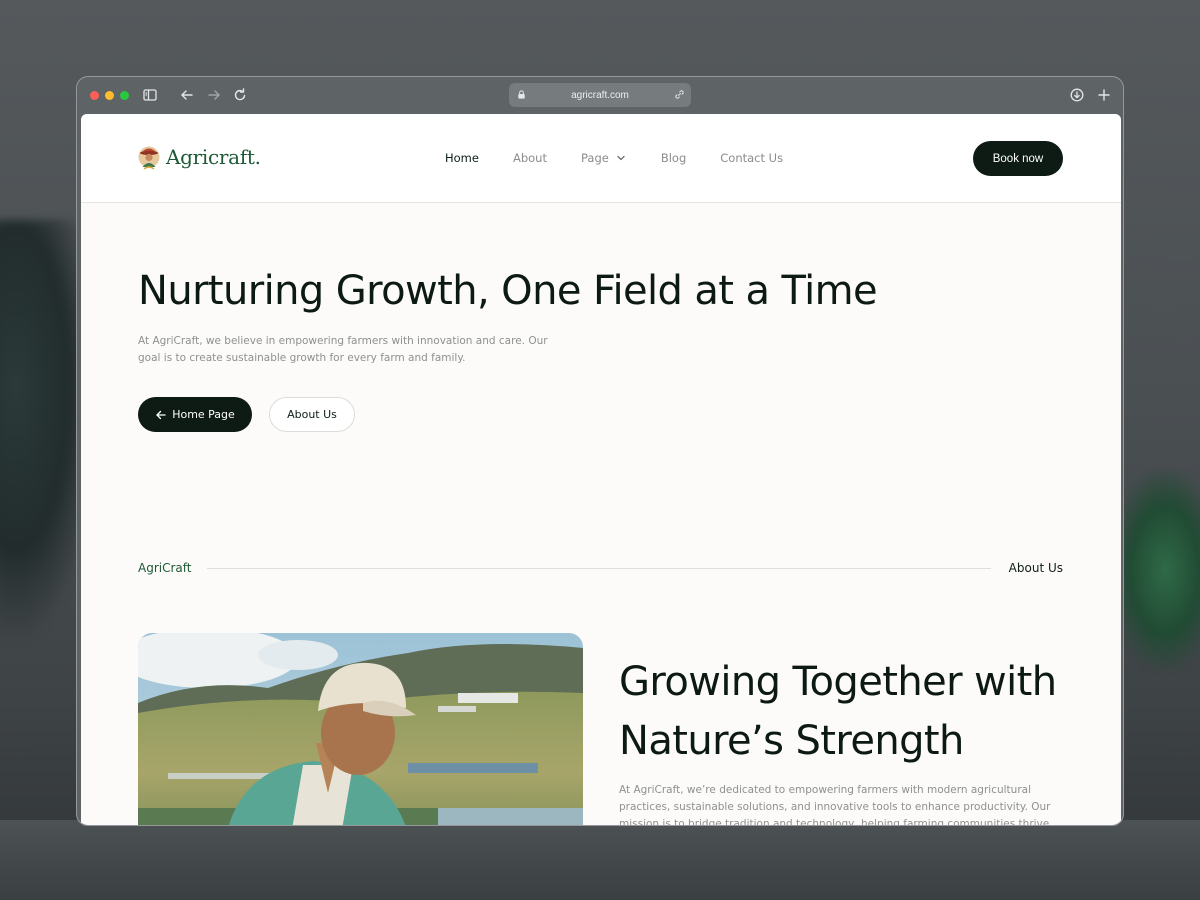  Describe the element at coordinates (1018, 158) in the screenshot. I see `book-now-button: Book now` at that location.